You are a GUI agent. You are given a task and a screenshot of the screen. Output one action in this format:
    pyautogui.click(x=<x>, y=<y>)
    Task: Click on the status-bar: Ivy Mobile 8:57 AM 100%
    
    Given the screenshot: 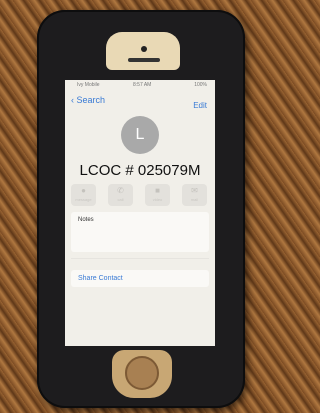 What is the action you would take?
    pyautogui.click(x=140, y=85)
    